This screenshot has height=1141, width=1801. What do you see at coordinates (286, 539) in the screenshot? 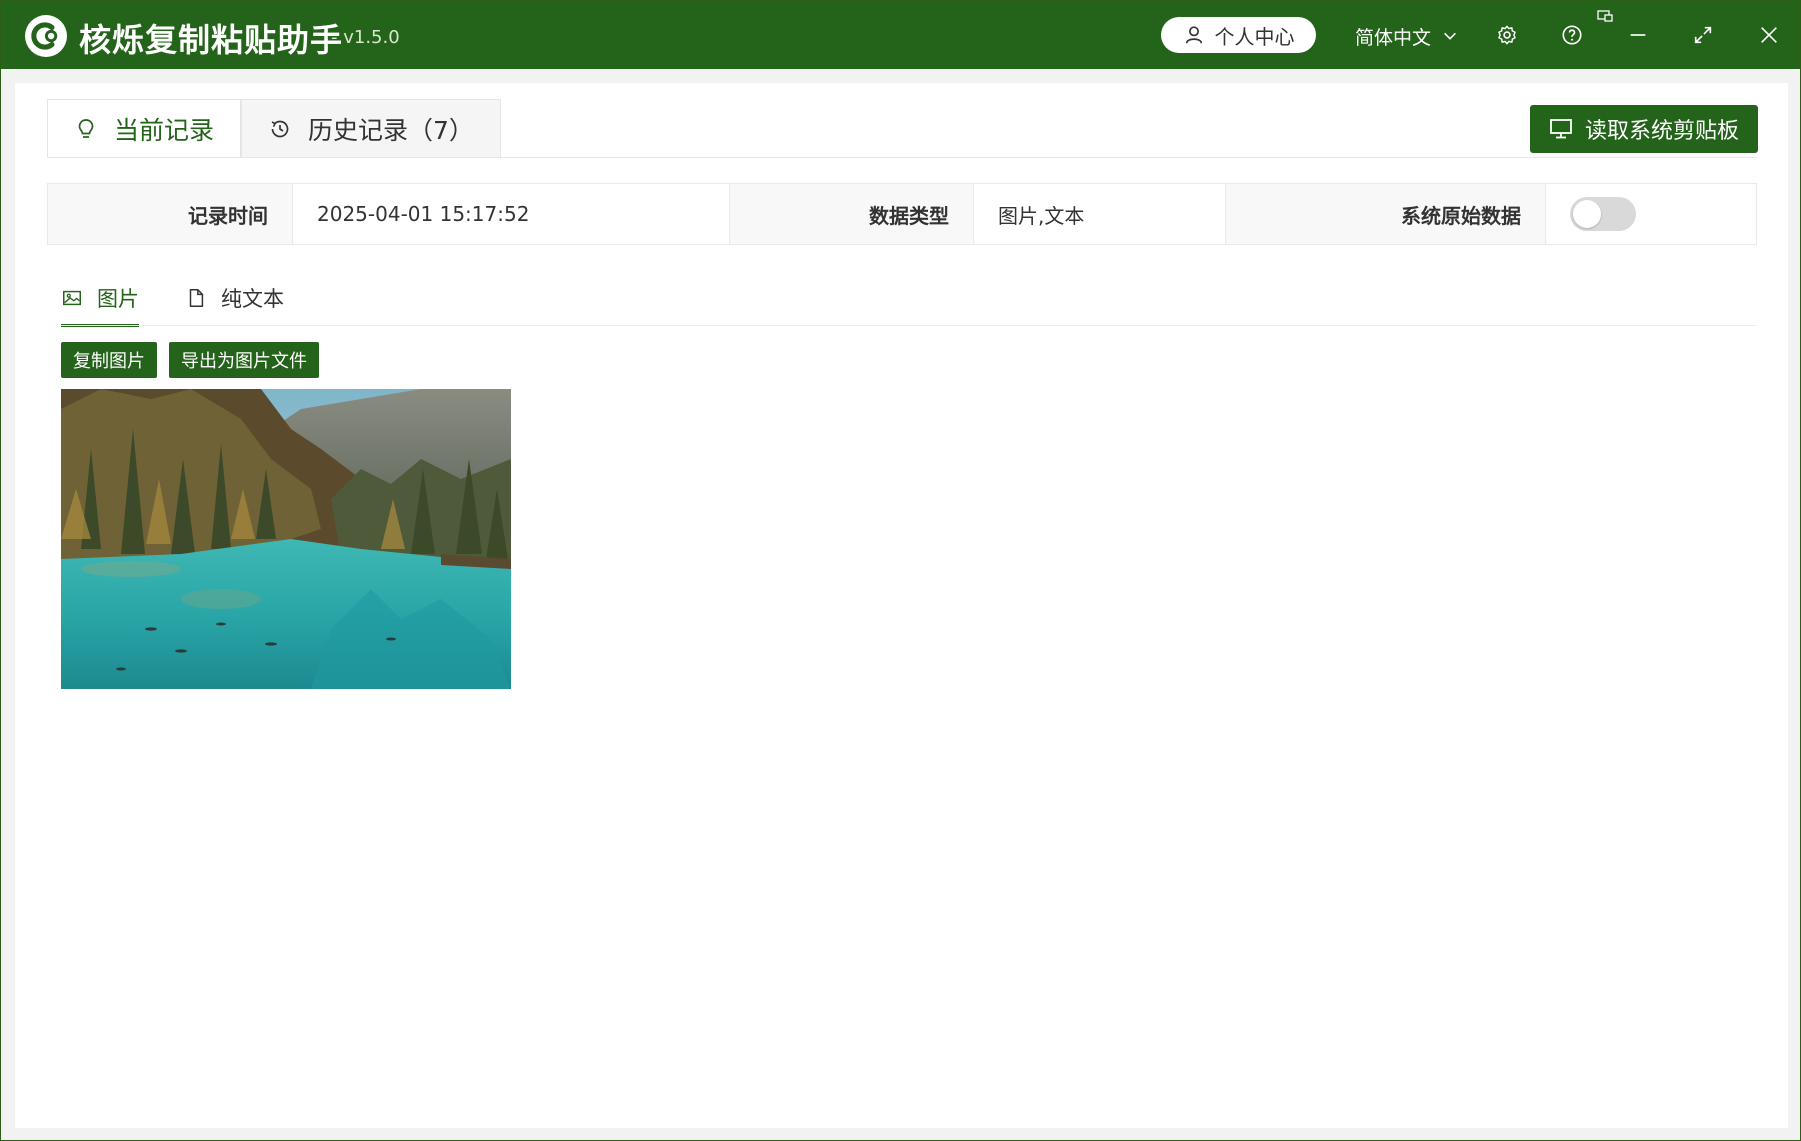
I see `clipboard-image-preview` at bounding box center [286, 539].